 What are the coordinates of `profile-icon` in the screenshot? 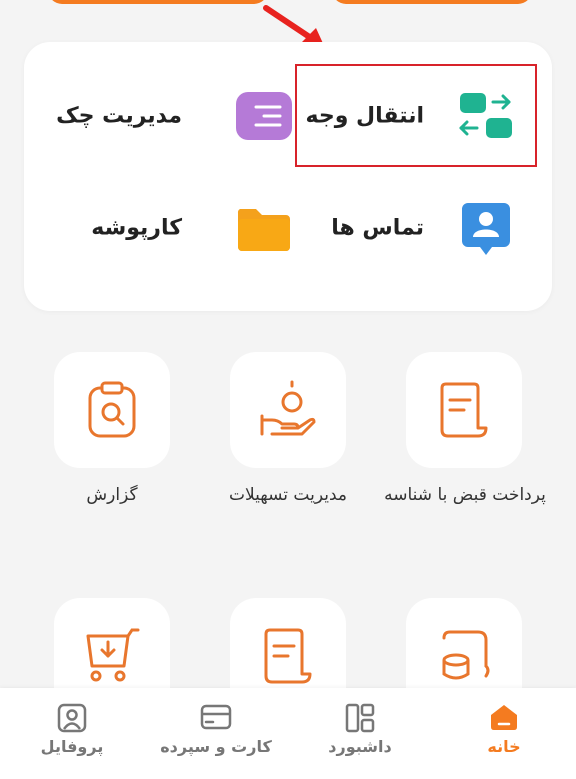 It's located at (72, 718).